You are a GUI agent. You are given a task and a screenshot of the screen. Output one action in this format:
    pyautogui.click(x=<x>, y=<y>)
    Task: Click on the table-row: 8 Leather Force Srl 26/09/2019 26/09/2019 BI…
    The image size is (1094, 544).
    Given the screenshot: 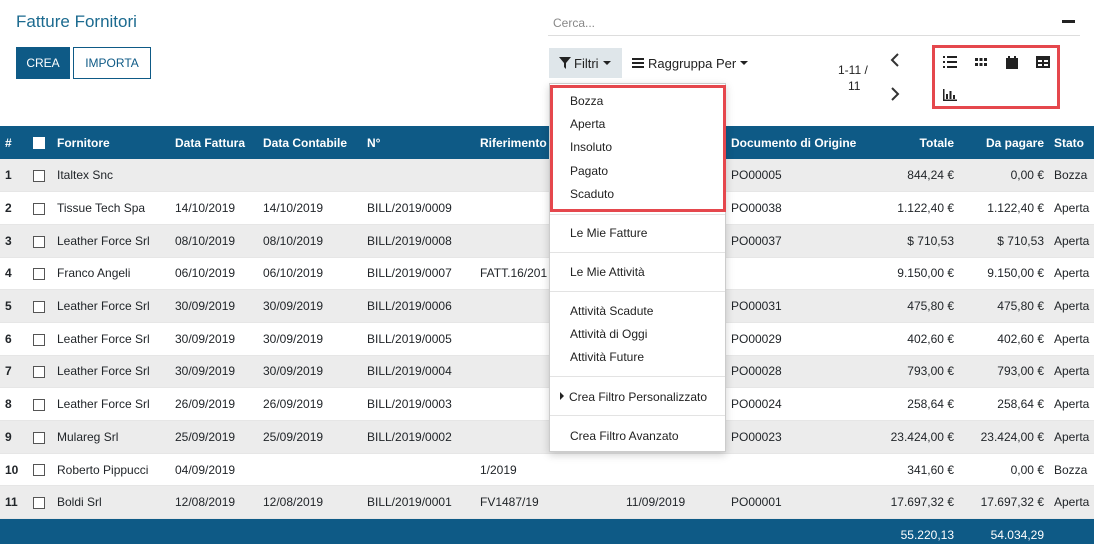 What is the action you would take?
    pyautogui.click(x=547, y=404)
    